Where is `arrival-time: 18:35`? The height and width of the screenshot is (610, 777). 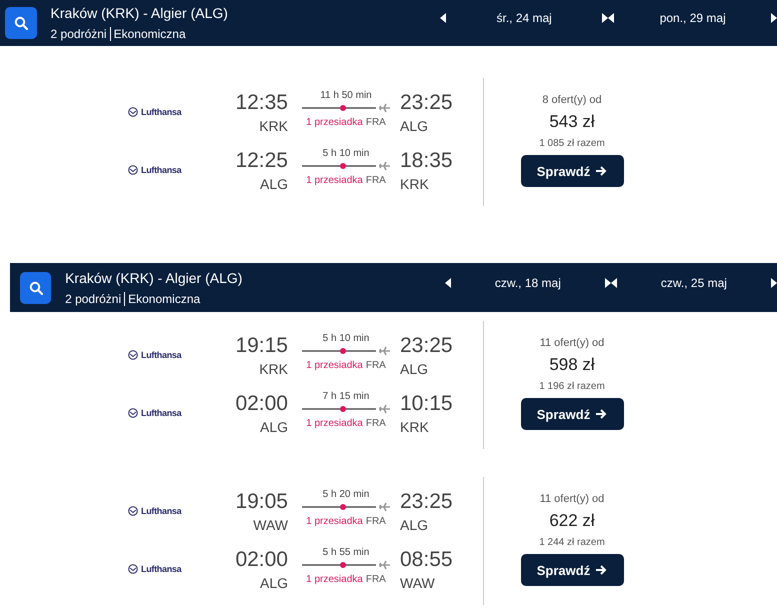 arrival-time: 18:35 is located at coordinates (426, 161).